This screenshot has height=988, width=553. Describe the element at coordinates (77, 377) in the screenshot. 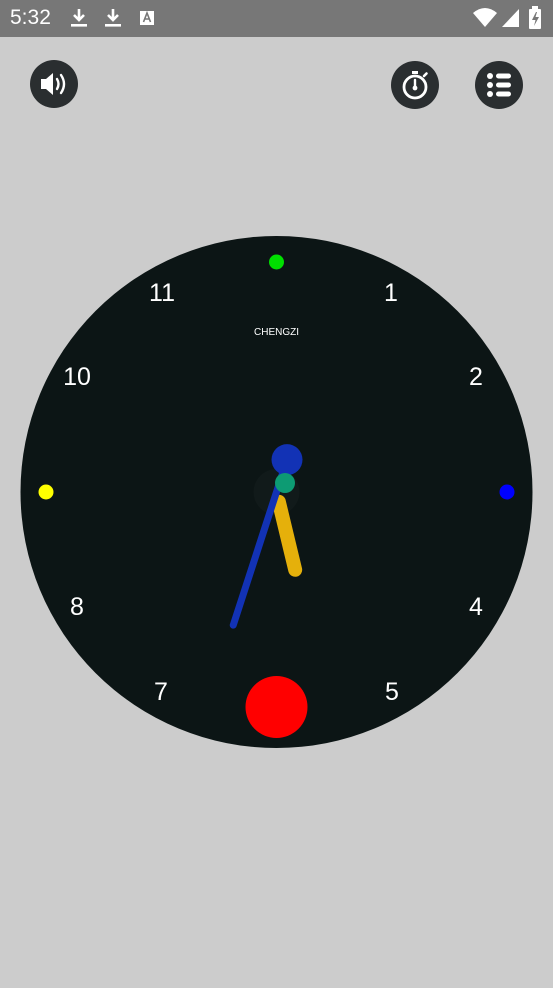

I see `hour-label-10: 10` at that location.